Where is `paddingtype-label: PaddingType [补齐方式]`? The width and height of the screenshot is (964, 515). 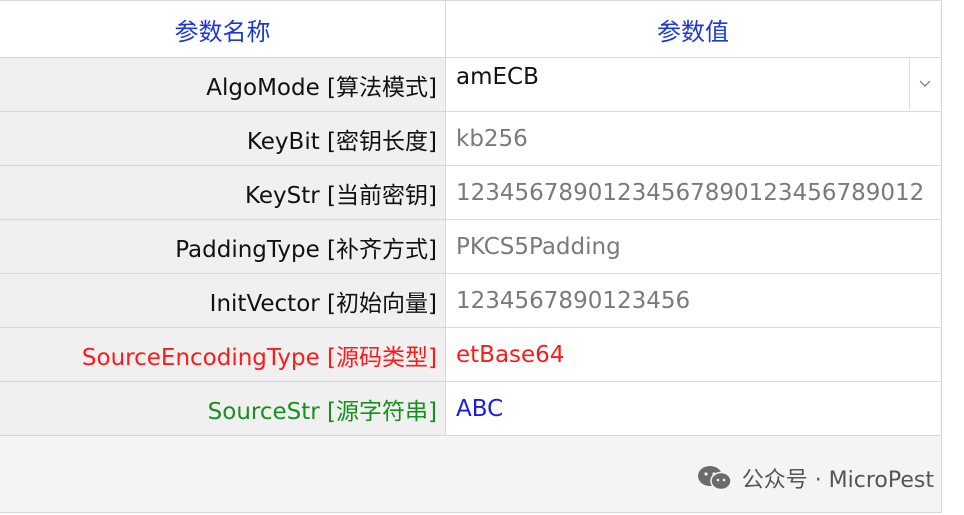 paddingtype-label: PaddingType [补齐方式] is located at coordinates (223, 246).